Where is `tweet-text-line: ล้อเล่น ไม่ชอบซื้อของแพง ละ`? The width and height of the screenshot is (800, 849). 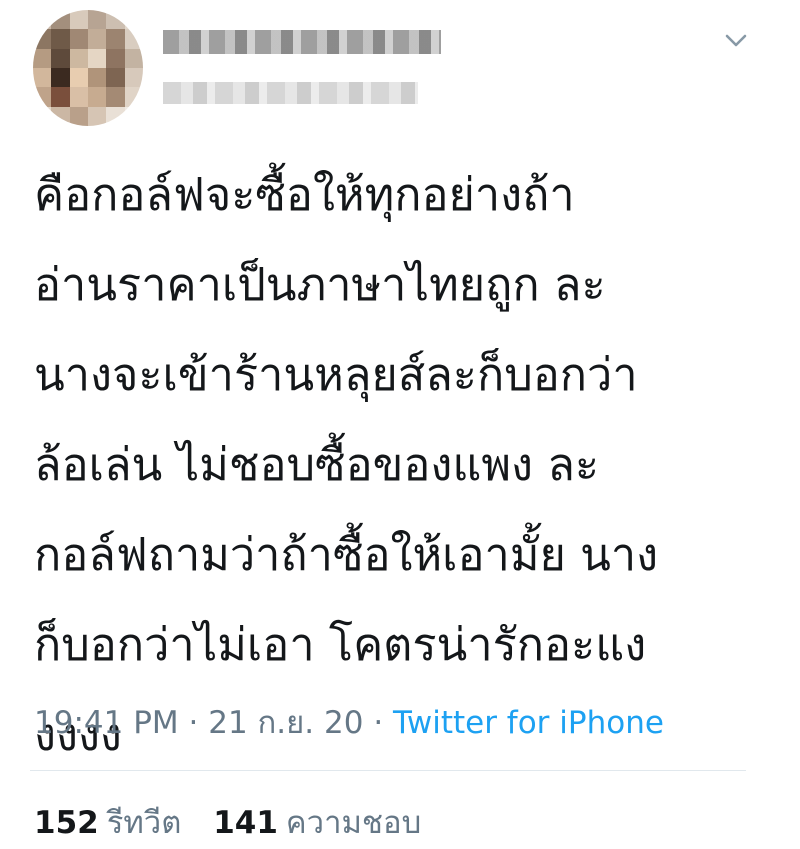
tweet-text-line: ล้อเล่น ไม่ชอบซื้อของแพง ละ is located at coordinates (317, 464).